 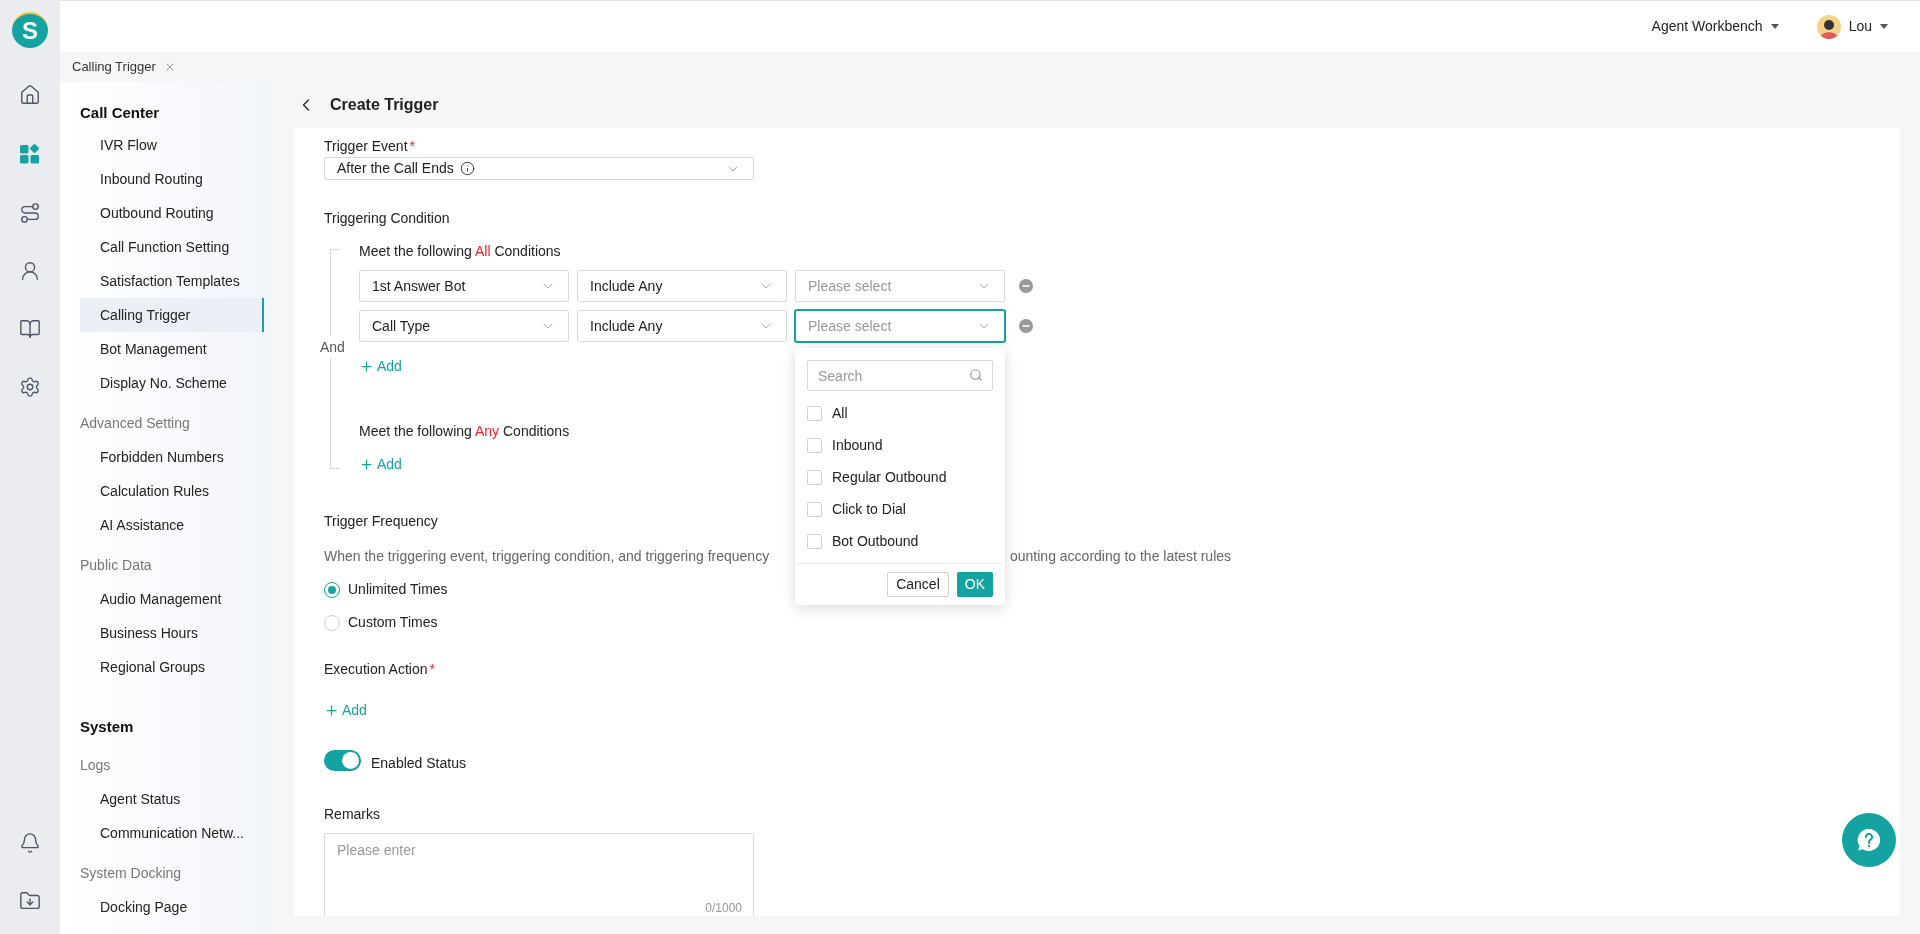 I want to click on sidebar-item: Agent Status, so click(x=172, y=799).